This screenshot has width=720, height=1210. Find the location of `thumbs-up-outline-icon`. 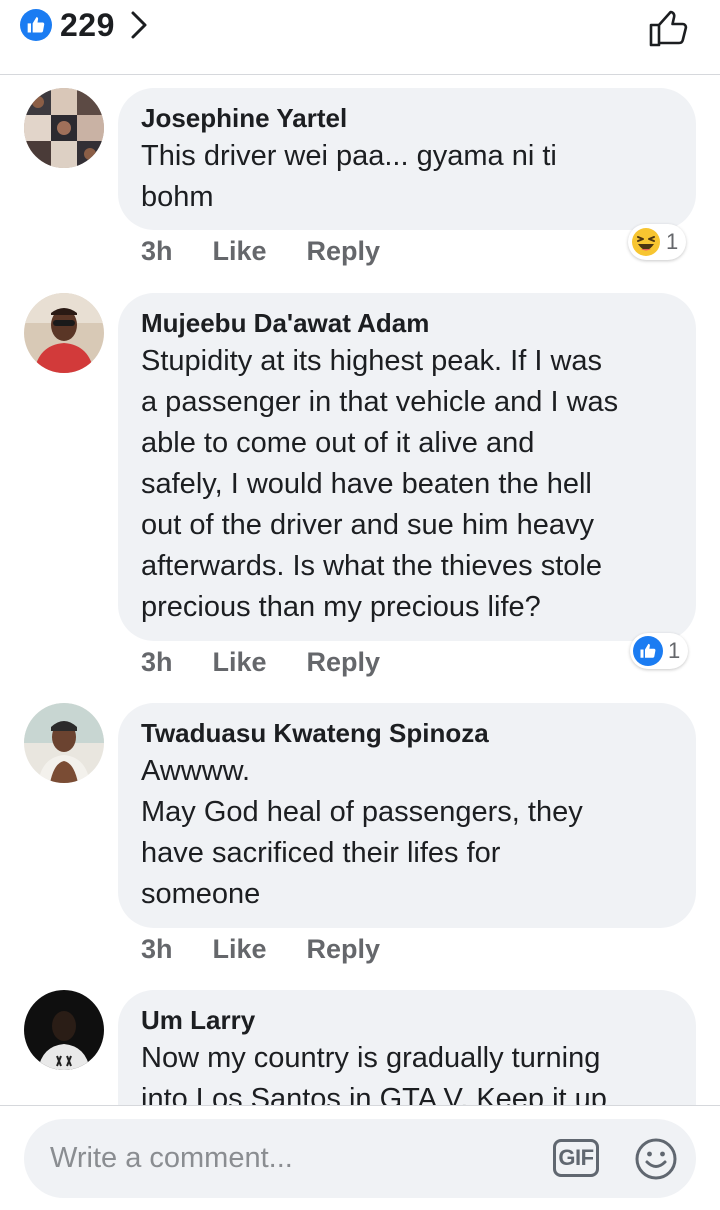

thumbs-up-outline-icon is located at coordinates (668, 28).